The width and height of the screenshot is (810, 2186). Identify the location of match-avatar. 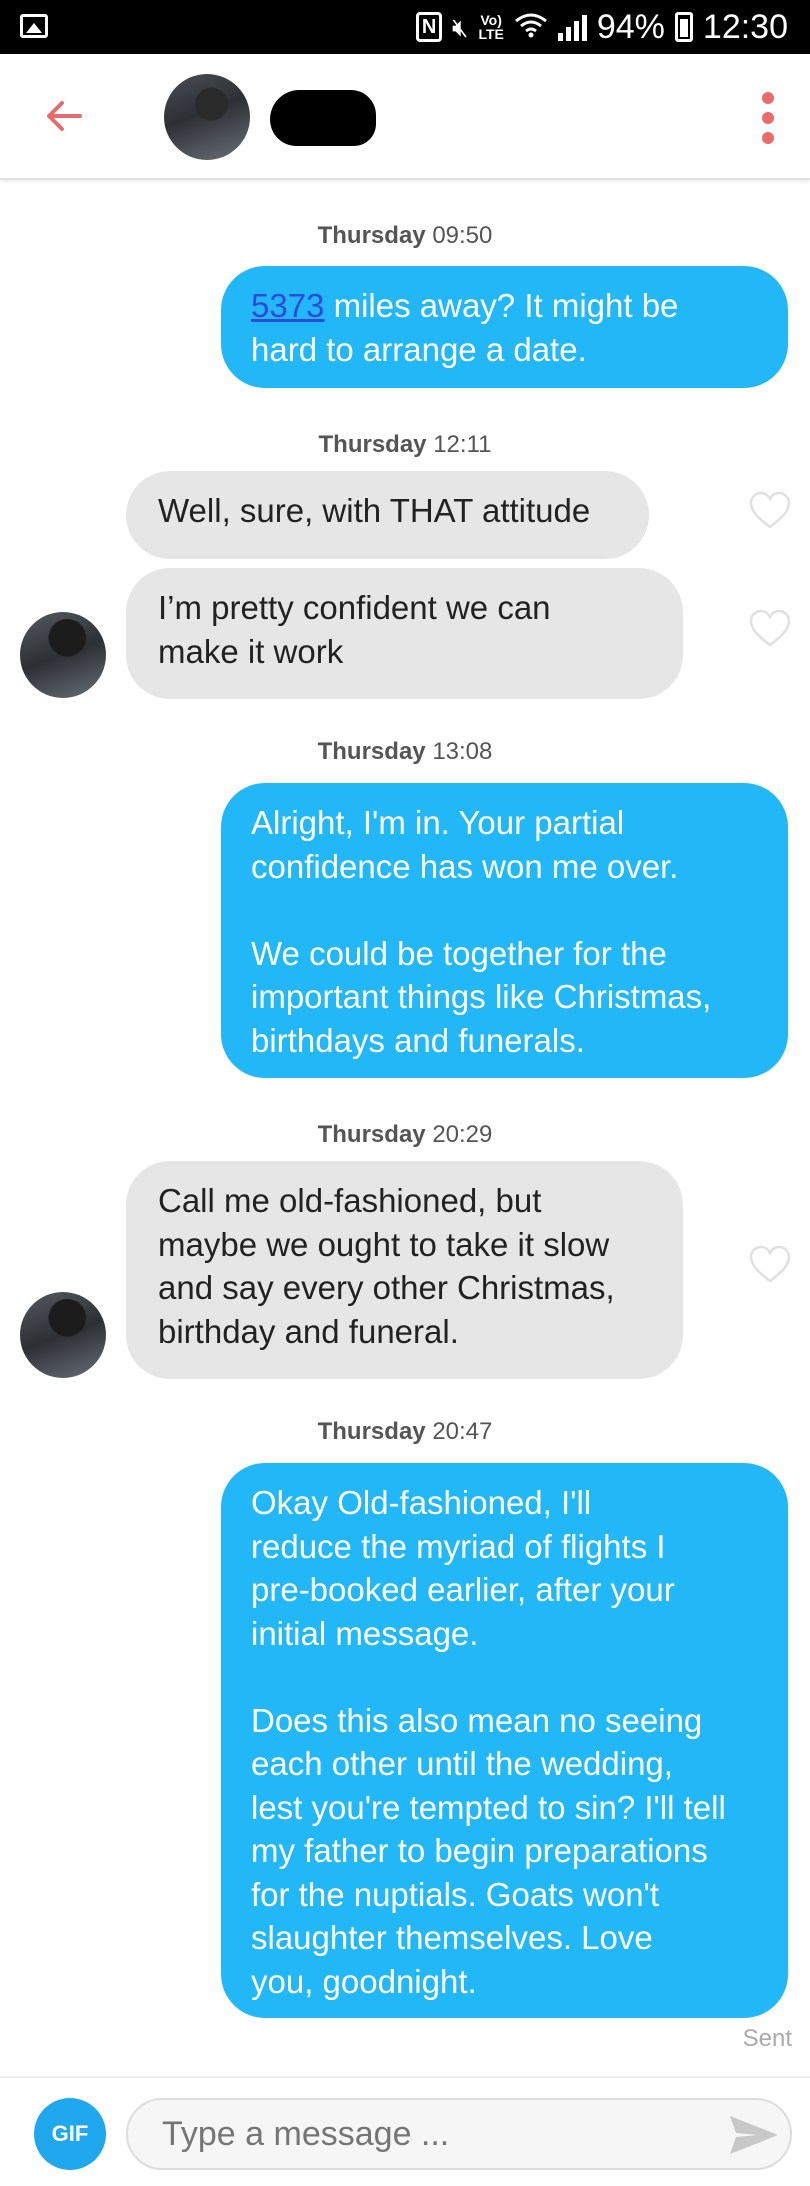
(207, 117).